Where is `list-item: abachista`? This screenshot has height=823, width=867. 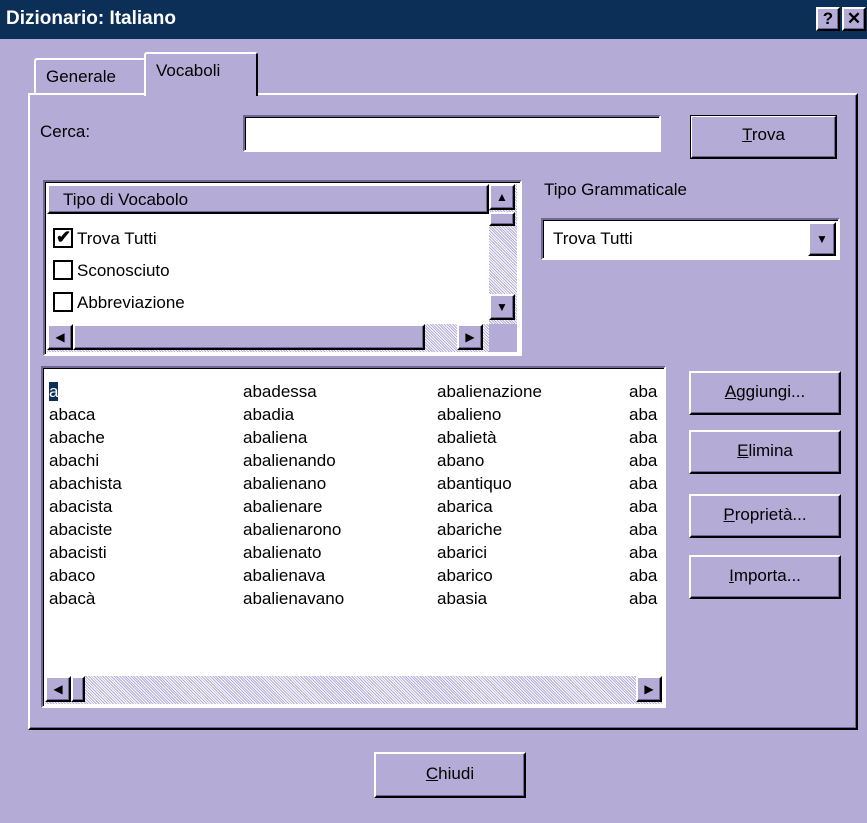
list-item: abachista is located at coordinates (85, 483).